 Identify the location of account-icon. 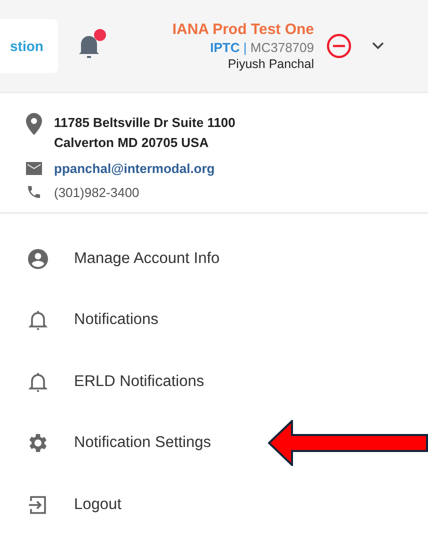
(38, 258).